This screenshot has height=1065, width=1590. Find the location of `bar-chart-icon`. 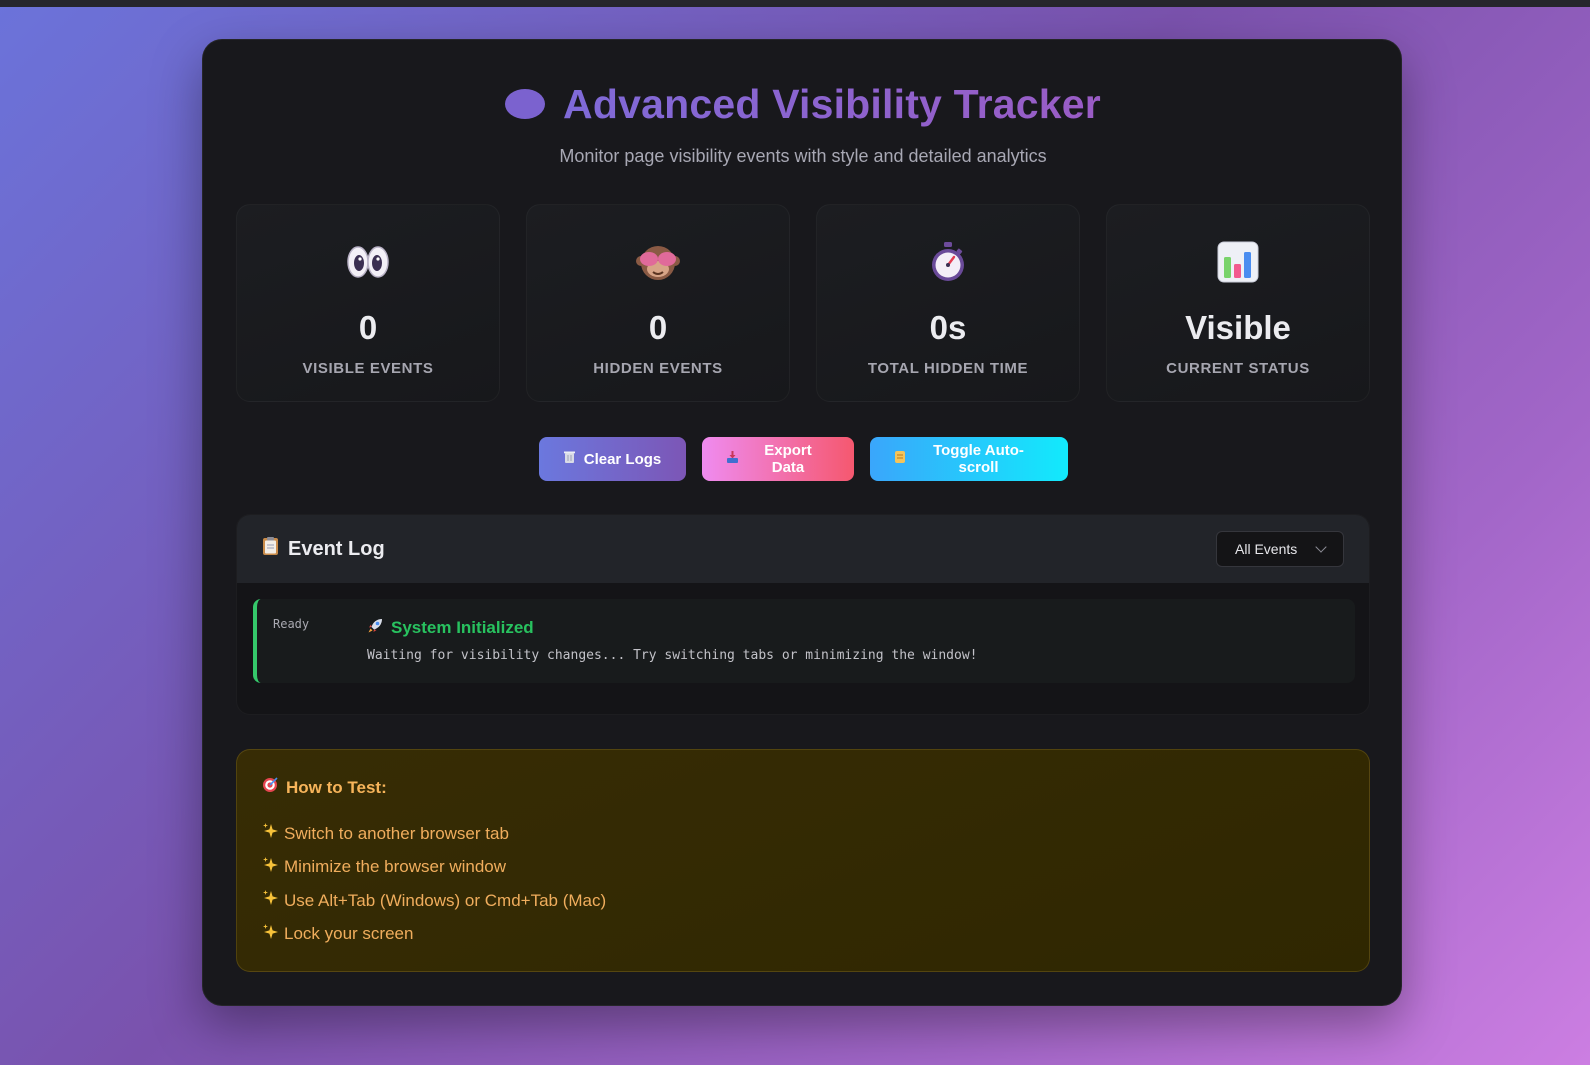

bar-chart-icon is located at coordinates (1238, 262).